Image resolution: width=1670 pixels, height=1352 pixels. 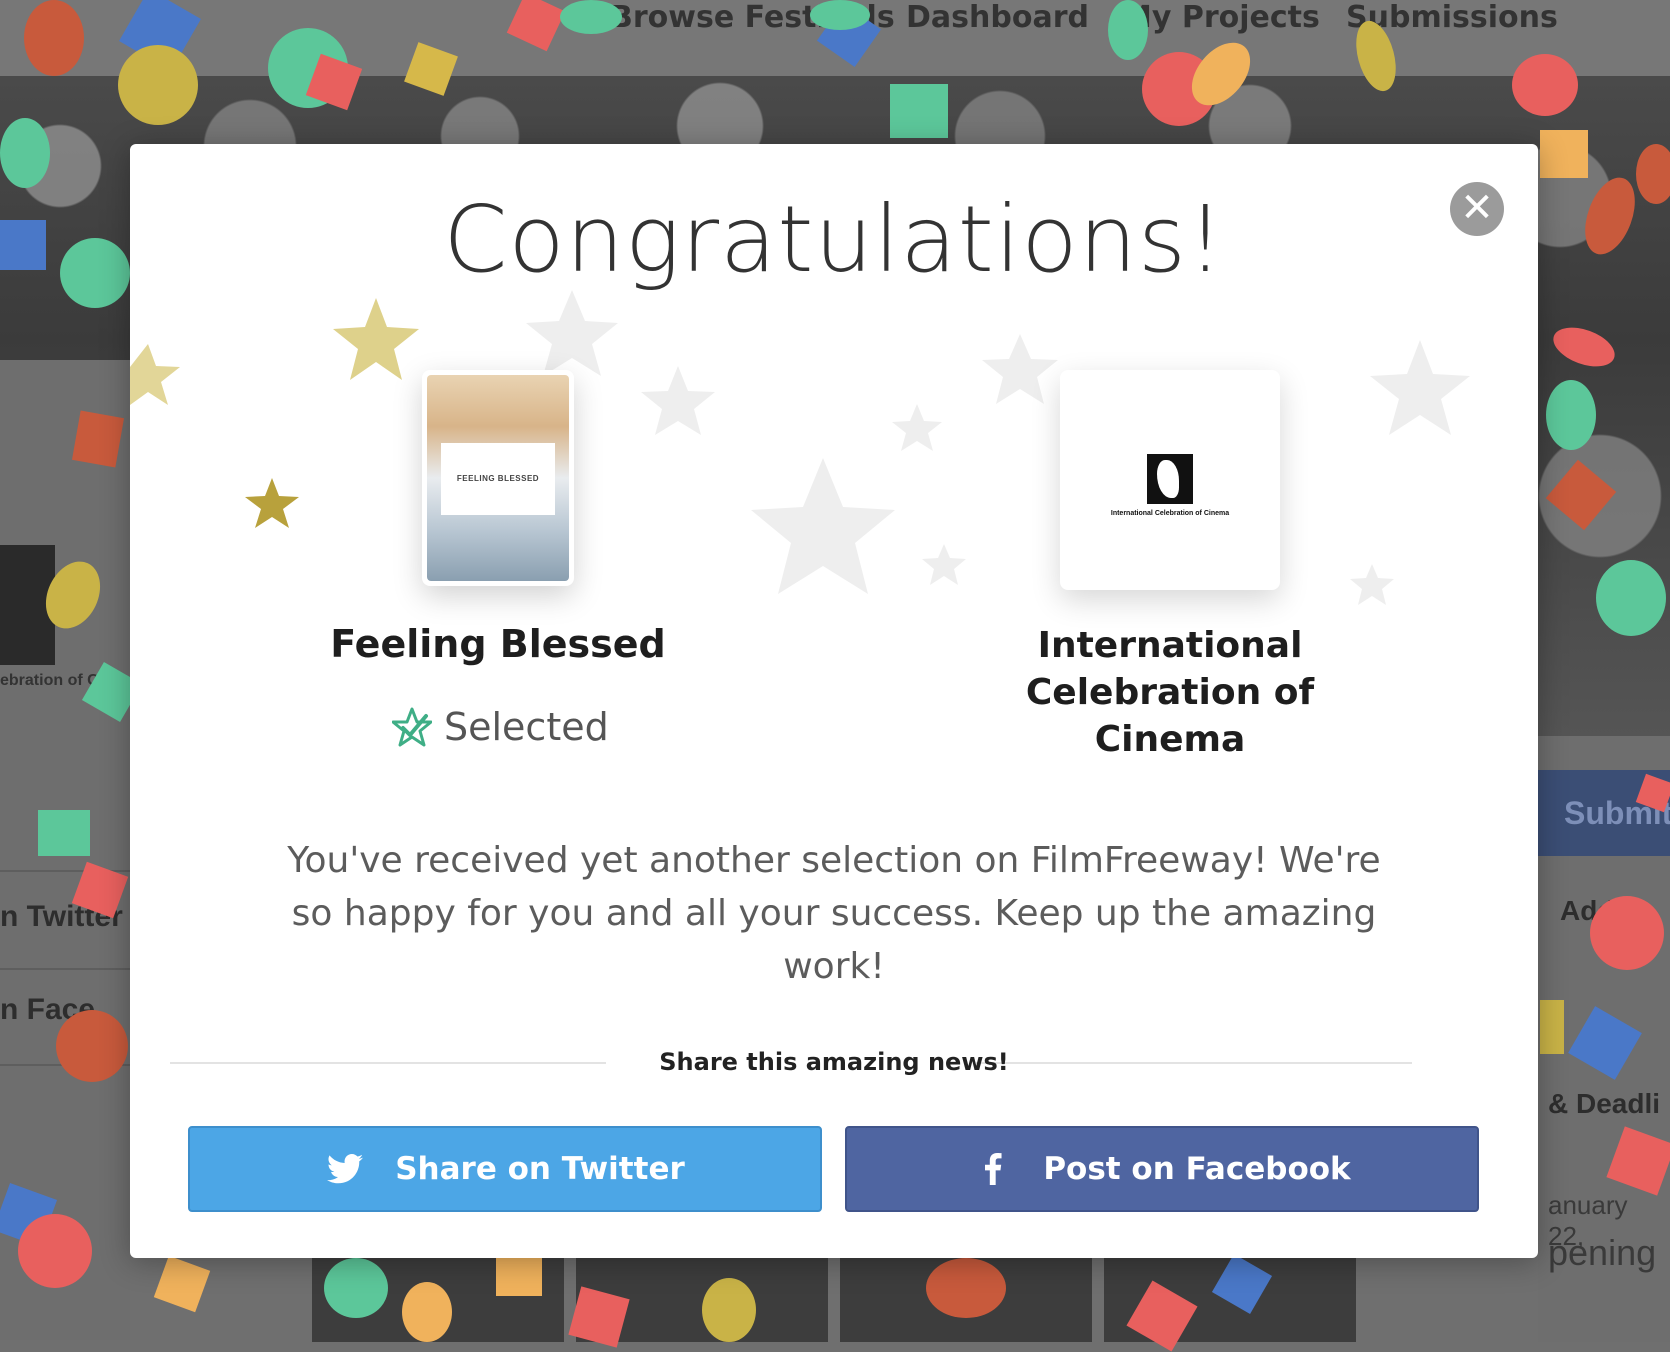 I want to click on background-logo-text: ebration of Ci, so click(x=52, y=680).